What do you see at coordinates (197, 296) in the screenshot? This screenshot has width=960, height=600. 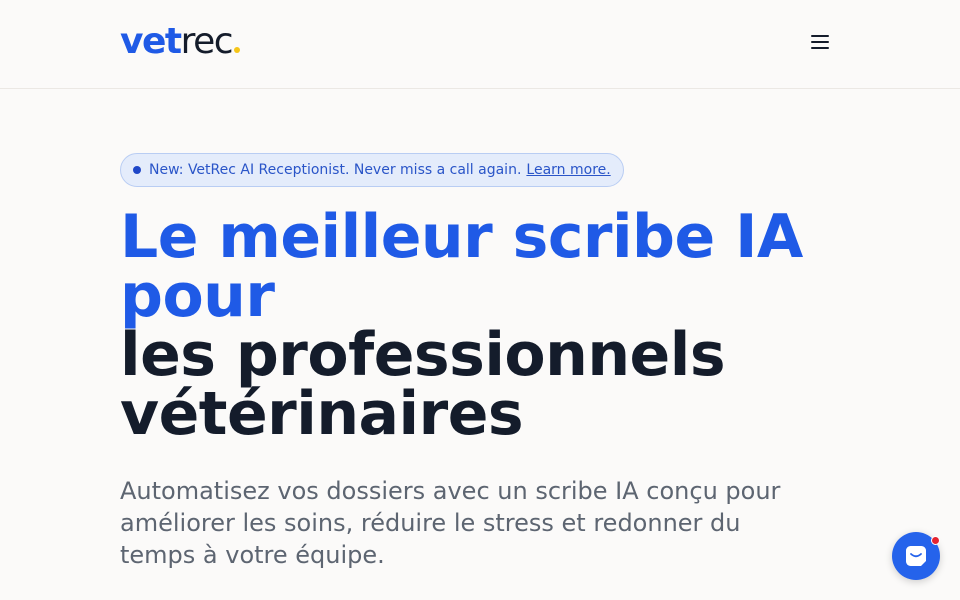 I see `headline-line-2: pour` at bounding box center [197, 296].